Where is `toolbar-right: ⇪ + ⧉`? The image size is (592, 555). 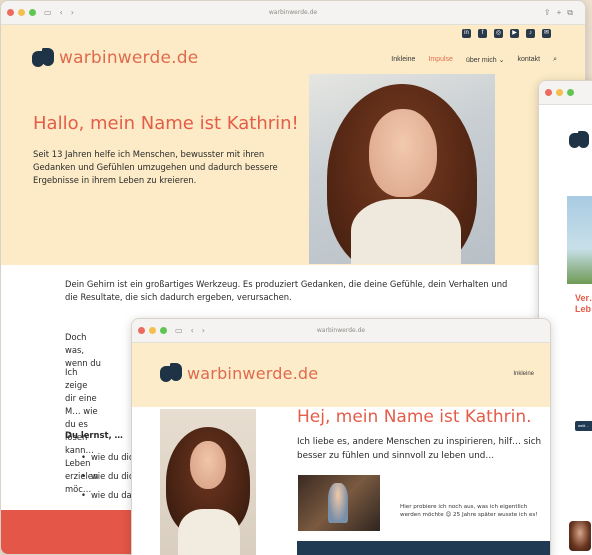 toolbar-right: ⇪ + ⧉ is located at coordinates (558, 13).